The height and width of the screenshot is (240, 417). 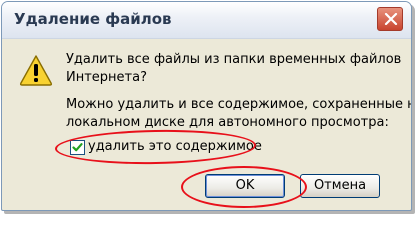 I want to click on delete-content-checkbox, so click(x=77, y=147).